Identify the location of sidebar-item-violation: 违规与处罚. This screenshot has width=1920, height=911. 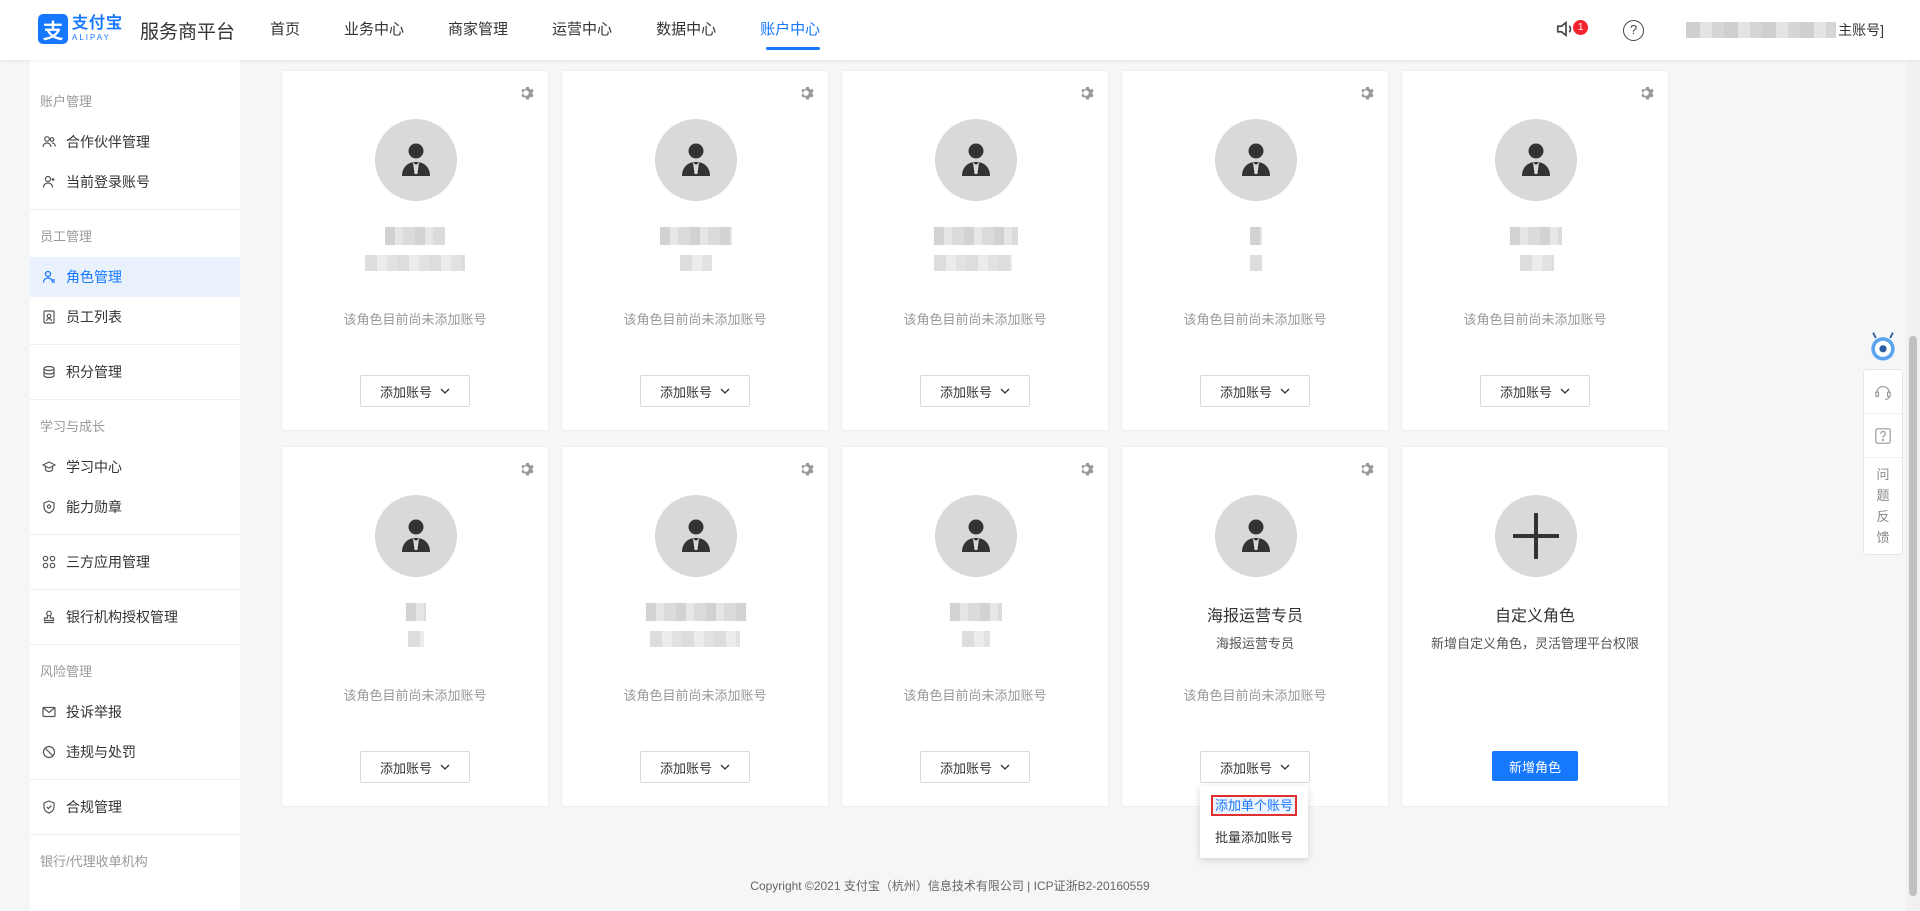
(135, 752).